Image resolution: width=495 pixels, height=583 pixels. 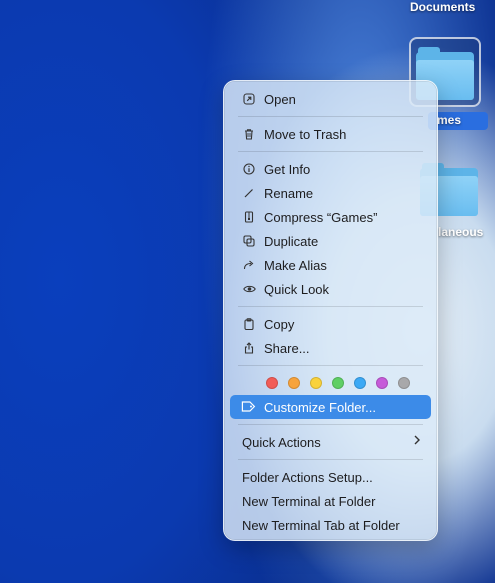 I want to click on menu-item-label: Rename, so click(x=289, y=193).